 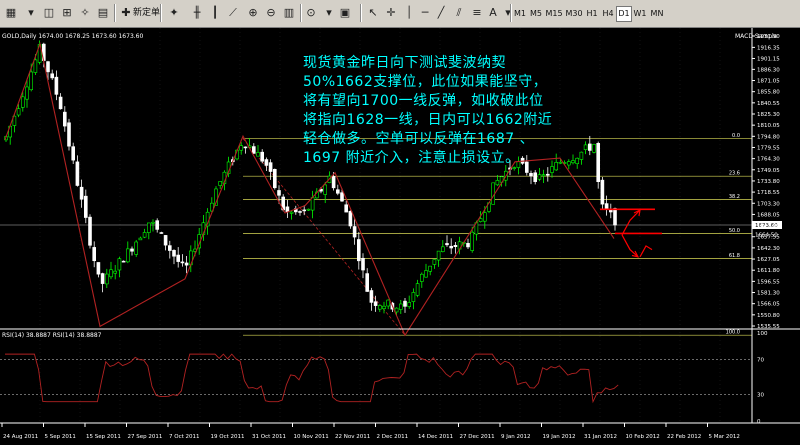 What do you see at coordinates (373, 13) in the screenshot?
I see `cursor-icon: ↖` at bounding box center [373, 13].